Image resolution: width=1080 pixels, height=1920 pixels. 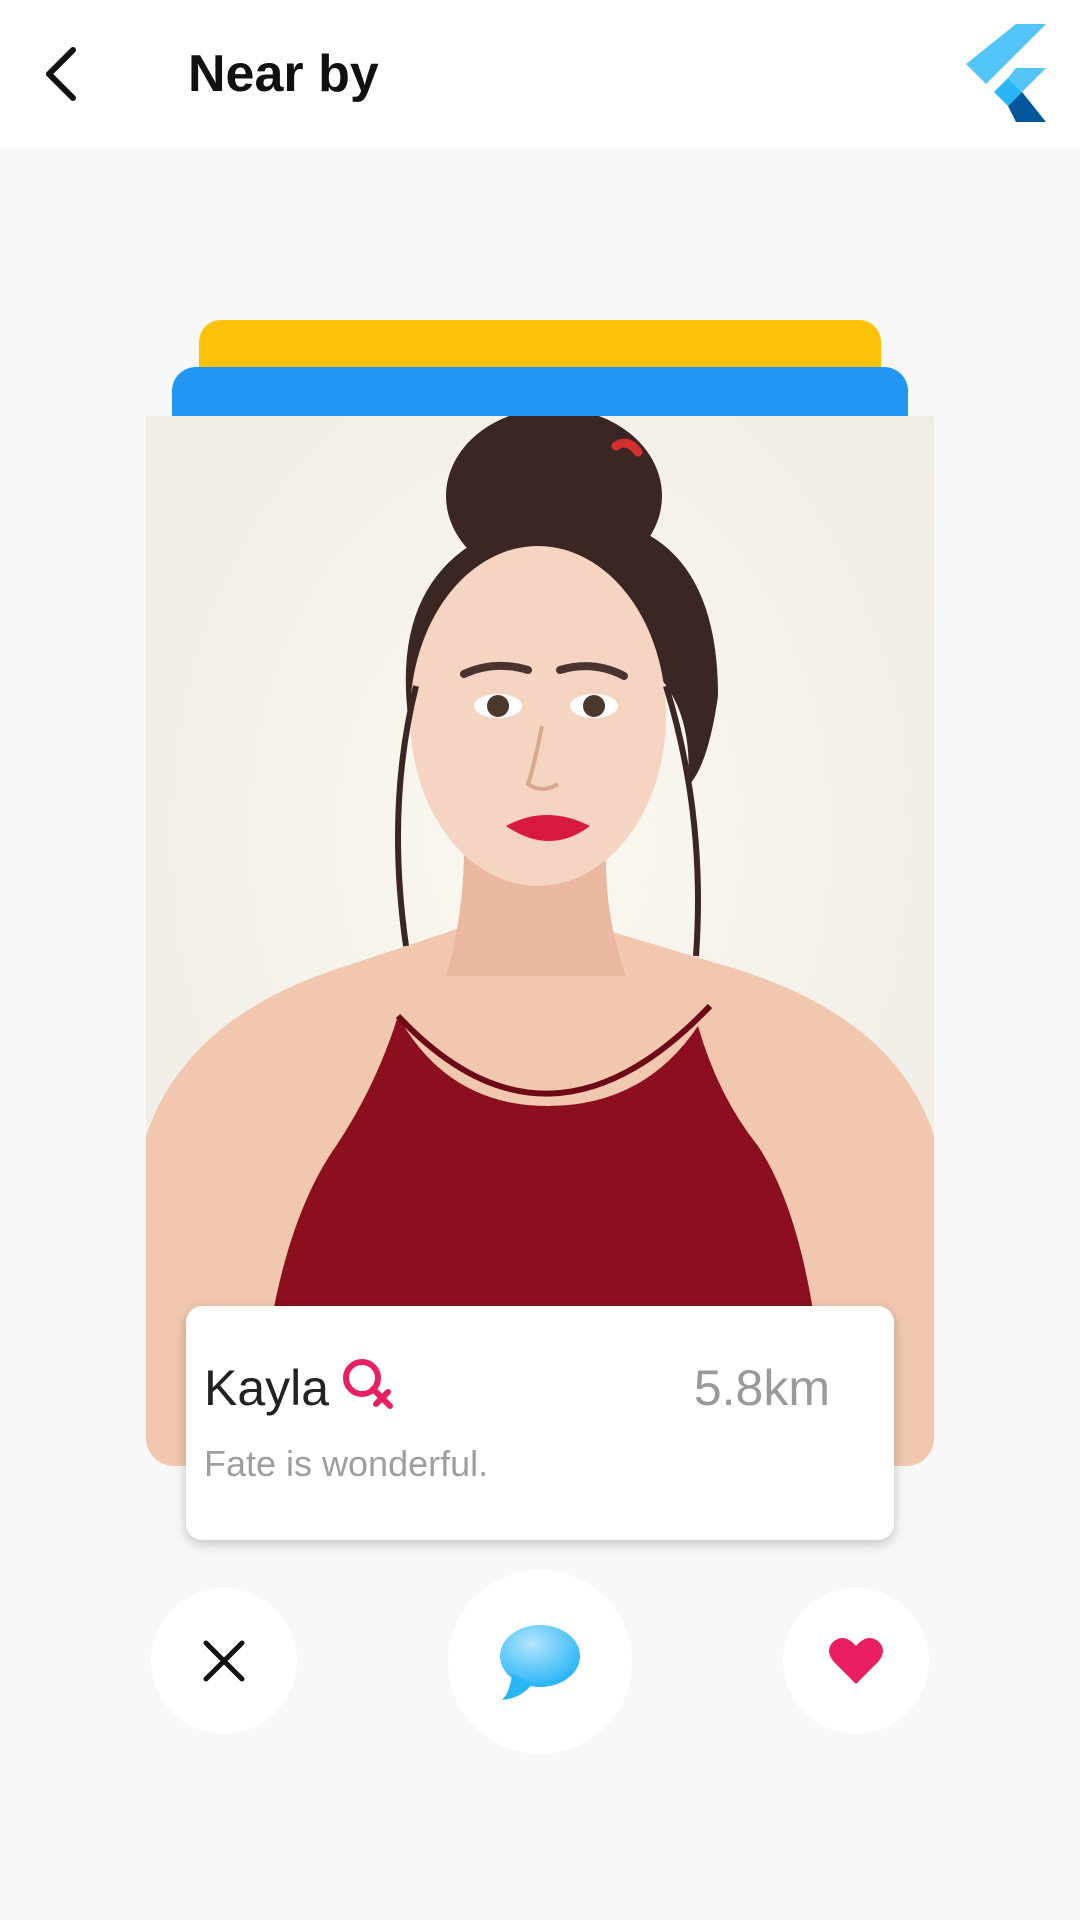 What do you see at coordinates (1006, 73) in the screenshot?
I see `flutter-logo` at bounding box center [1006, 73].